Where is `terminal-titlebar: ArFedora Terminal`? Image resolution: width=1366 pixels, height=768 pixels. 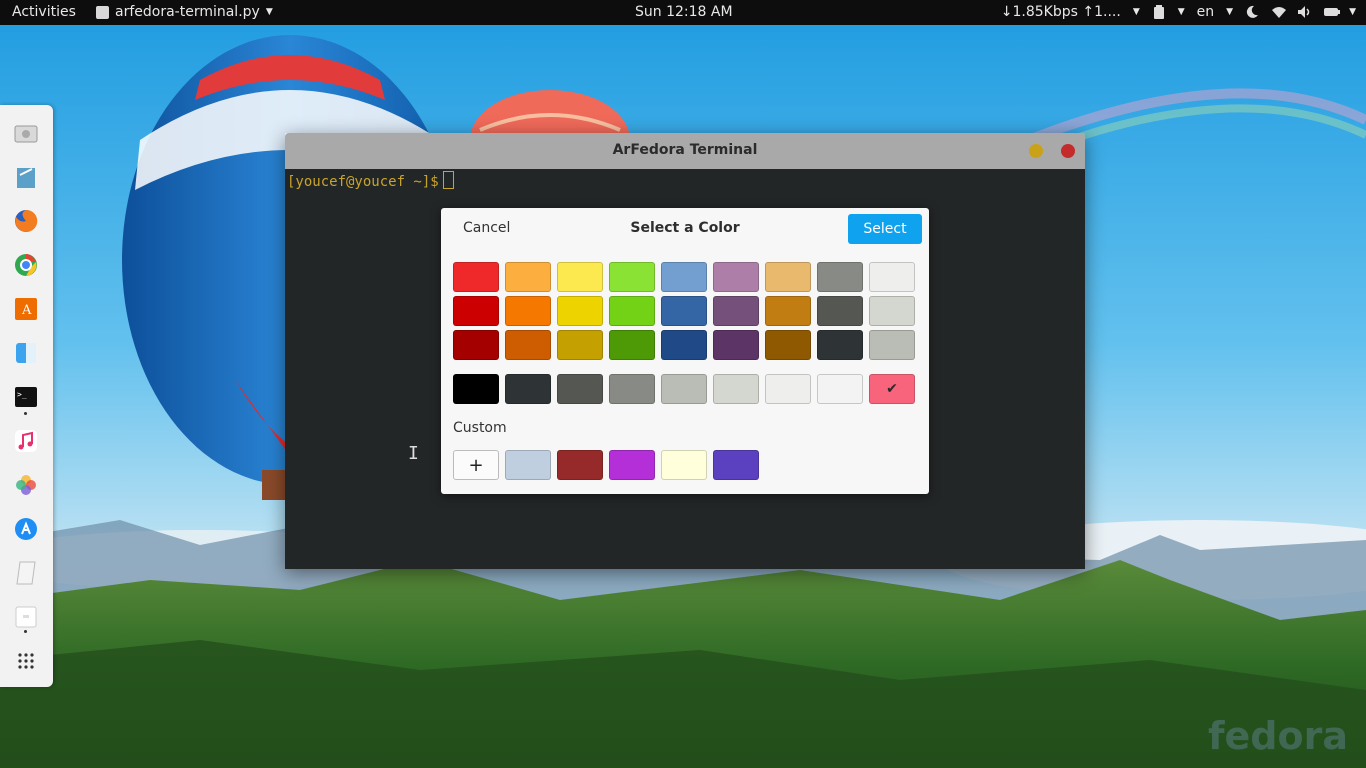
terminal-titlebar: ArFedora Terminal is located at coordinates (685, 151).